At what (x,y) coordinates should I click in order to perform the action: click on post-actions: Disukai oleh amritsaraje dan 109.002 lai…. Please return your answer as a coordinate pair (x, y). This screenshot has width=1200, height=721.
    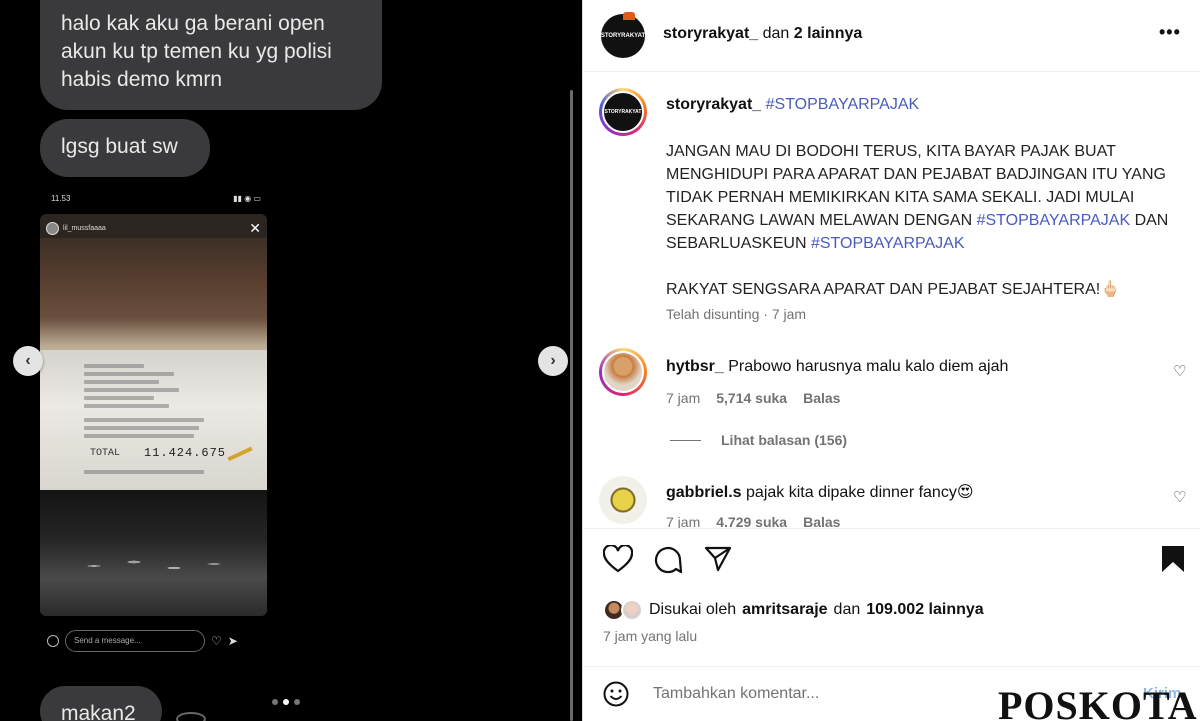
    Looking at the image, I should click on (891, 603).